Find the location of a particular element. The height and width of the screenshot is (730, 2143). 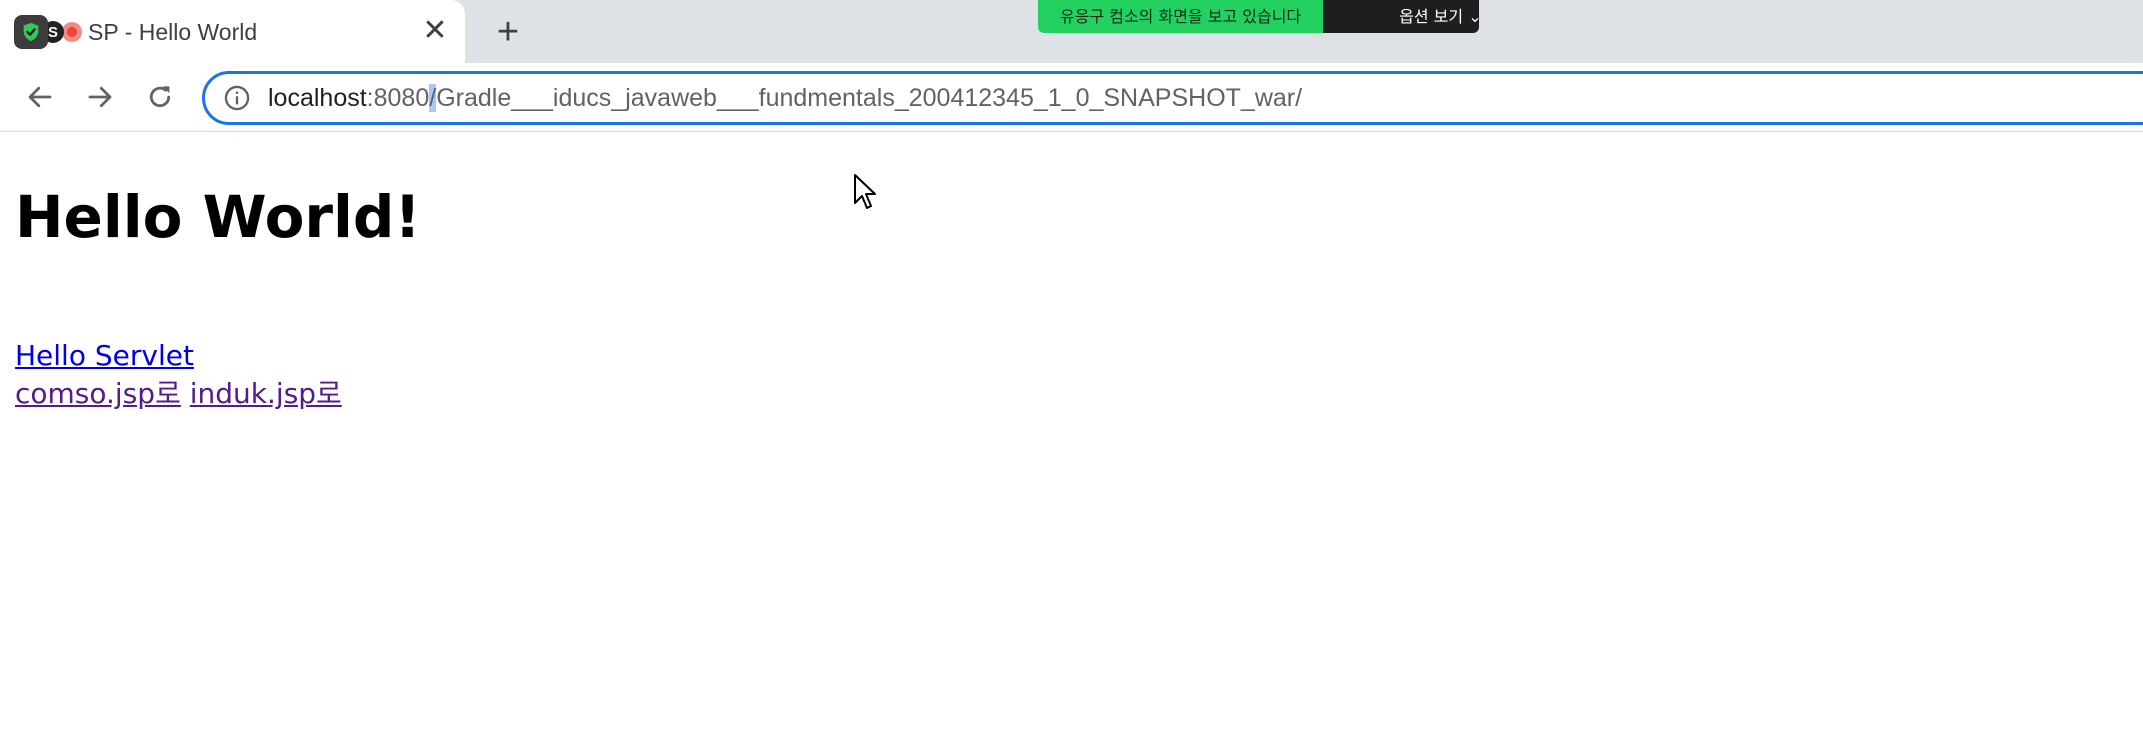

reload-button is located at coordinates (160, 97).